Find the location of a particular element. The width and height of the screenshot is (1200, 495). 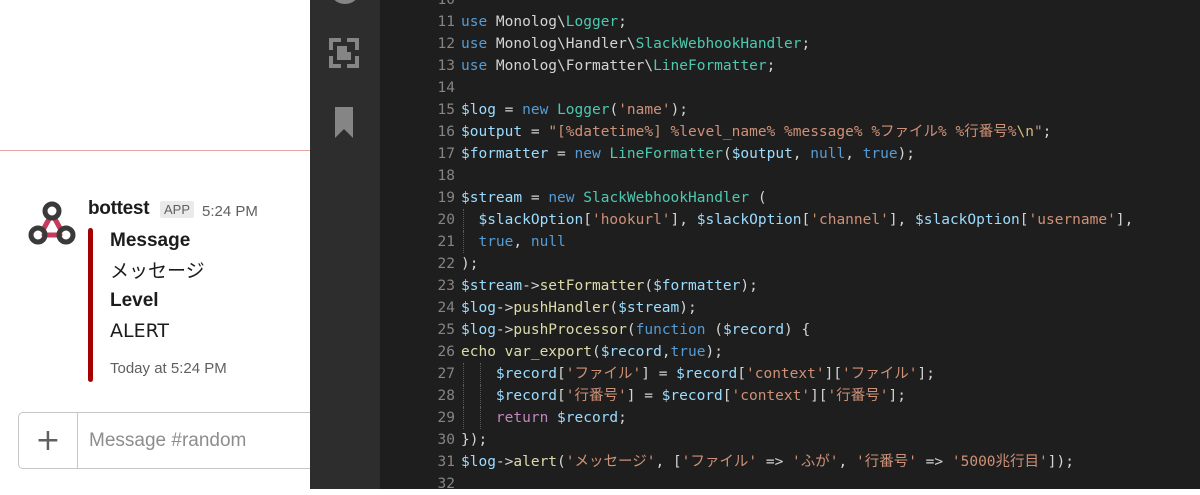

code-line: 32 is located at coordinates (790, 484).